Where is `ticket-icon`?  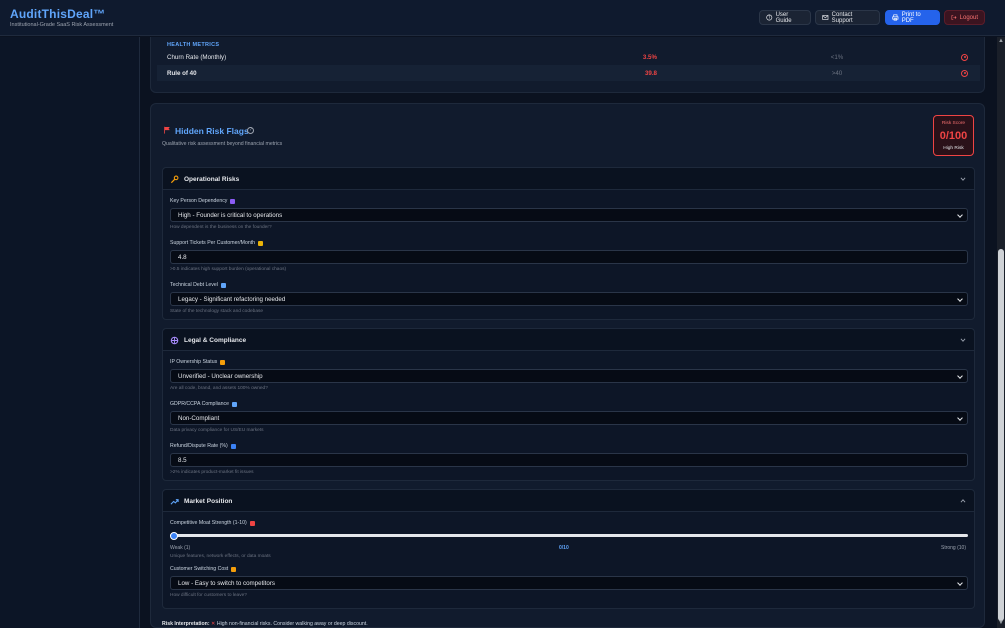
ticket-icon is located at coordinates (261, 243).